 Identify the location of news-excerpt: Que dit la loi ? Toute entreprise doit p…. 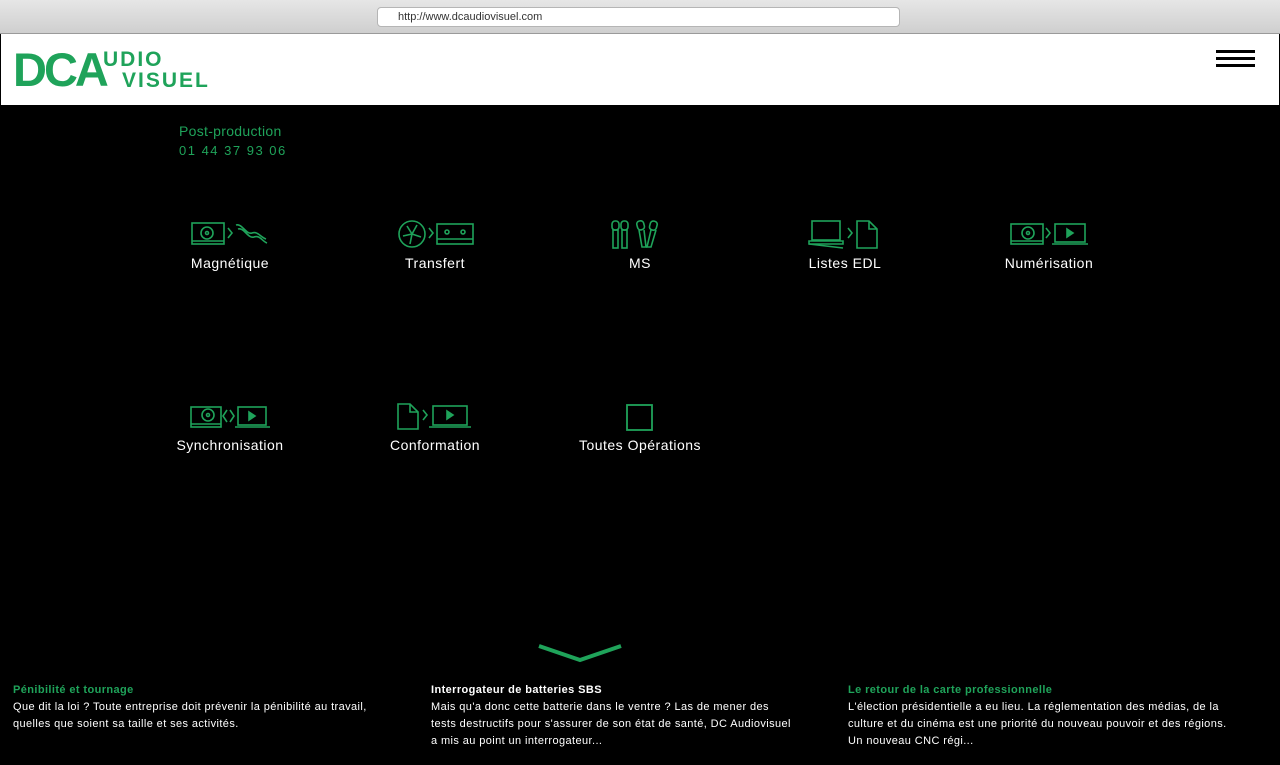
(190, 715).